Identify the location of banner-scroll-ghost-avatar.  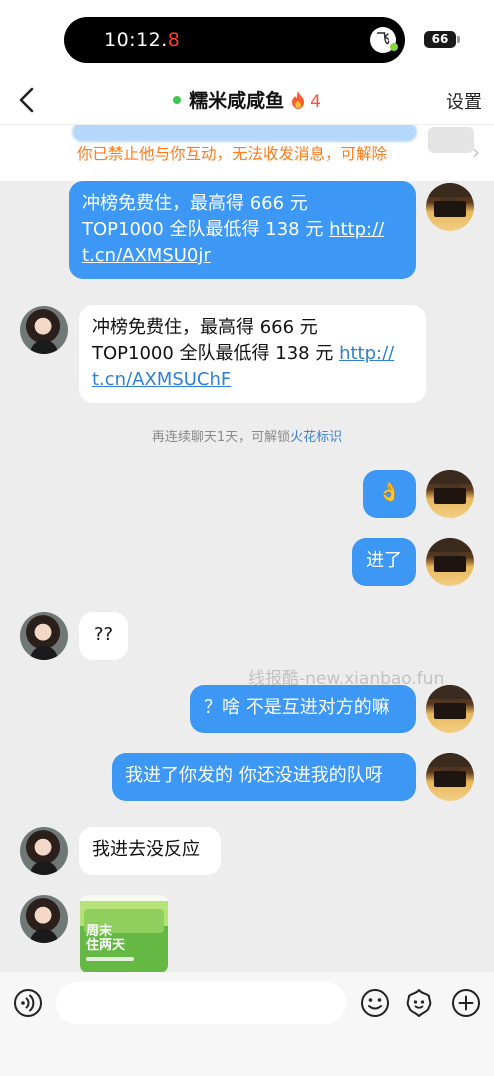
(451, 140).